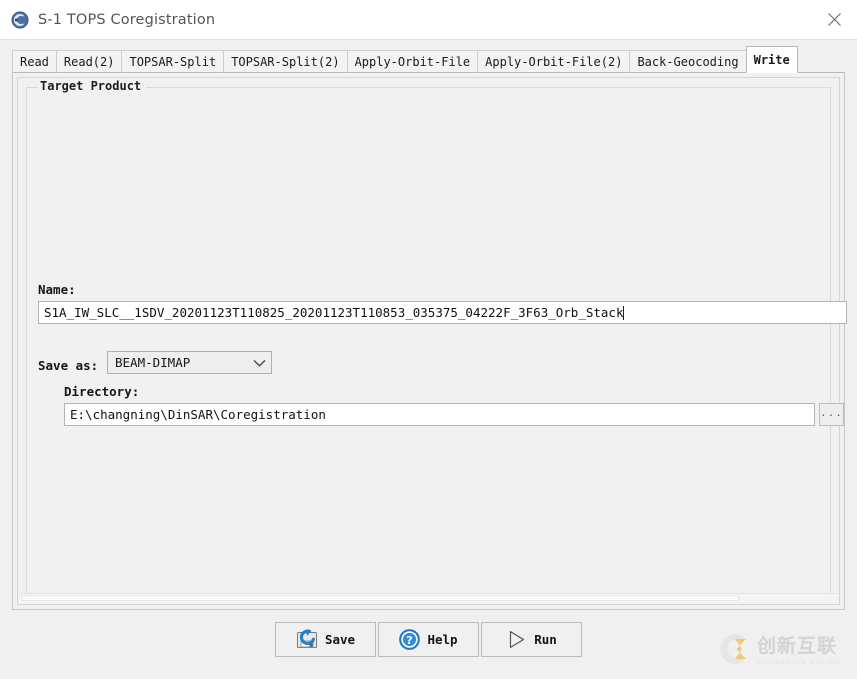  I want to click on tab-write: Write, so click(771, 59).